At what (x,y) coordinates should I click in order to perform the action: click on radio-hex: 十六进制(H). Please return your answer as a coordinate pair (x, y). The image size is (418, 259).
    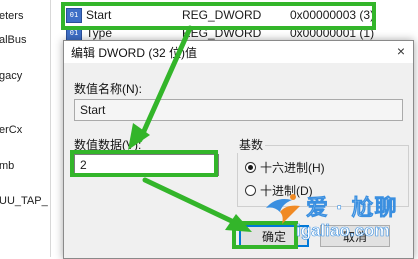
    Looking at the image, I should click on (285, 167).